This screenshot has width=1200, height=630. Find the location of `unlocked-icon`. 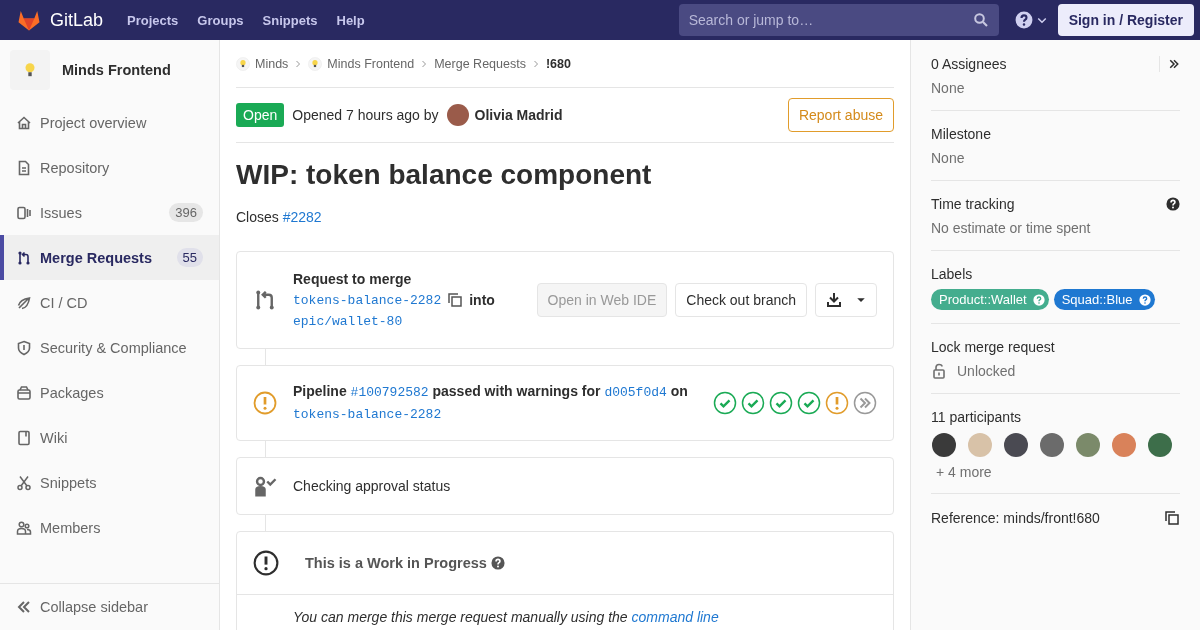

unlocked-icon is located at coordinates (939, 371).